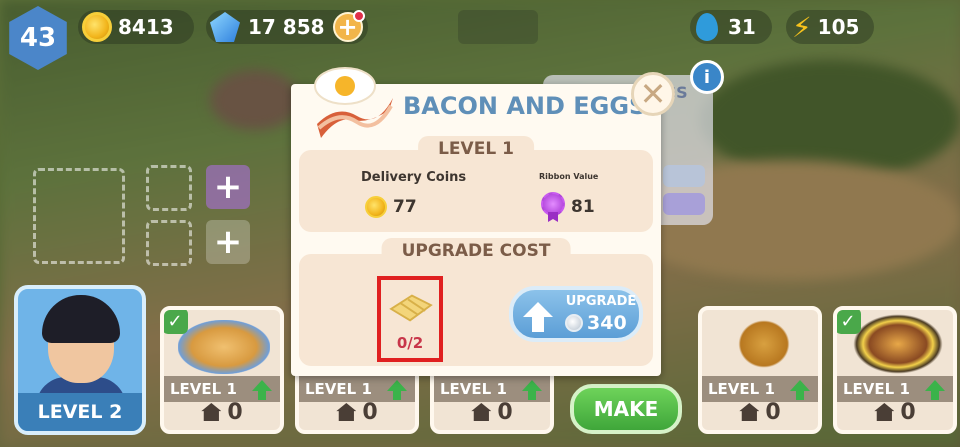 This screenshot has height=447, width=960. I want to click on close-icon: ✕, so click(653, 94).